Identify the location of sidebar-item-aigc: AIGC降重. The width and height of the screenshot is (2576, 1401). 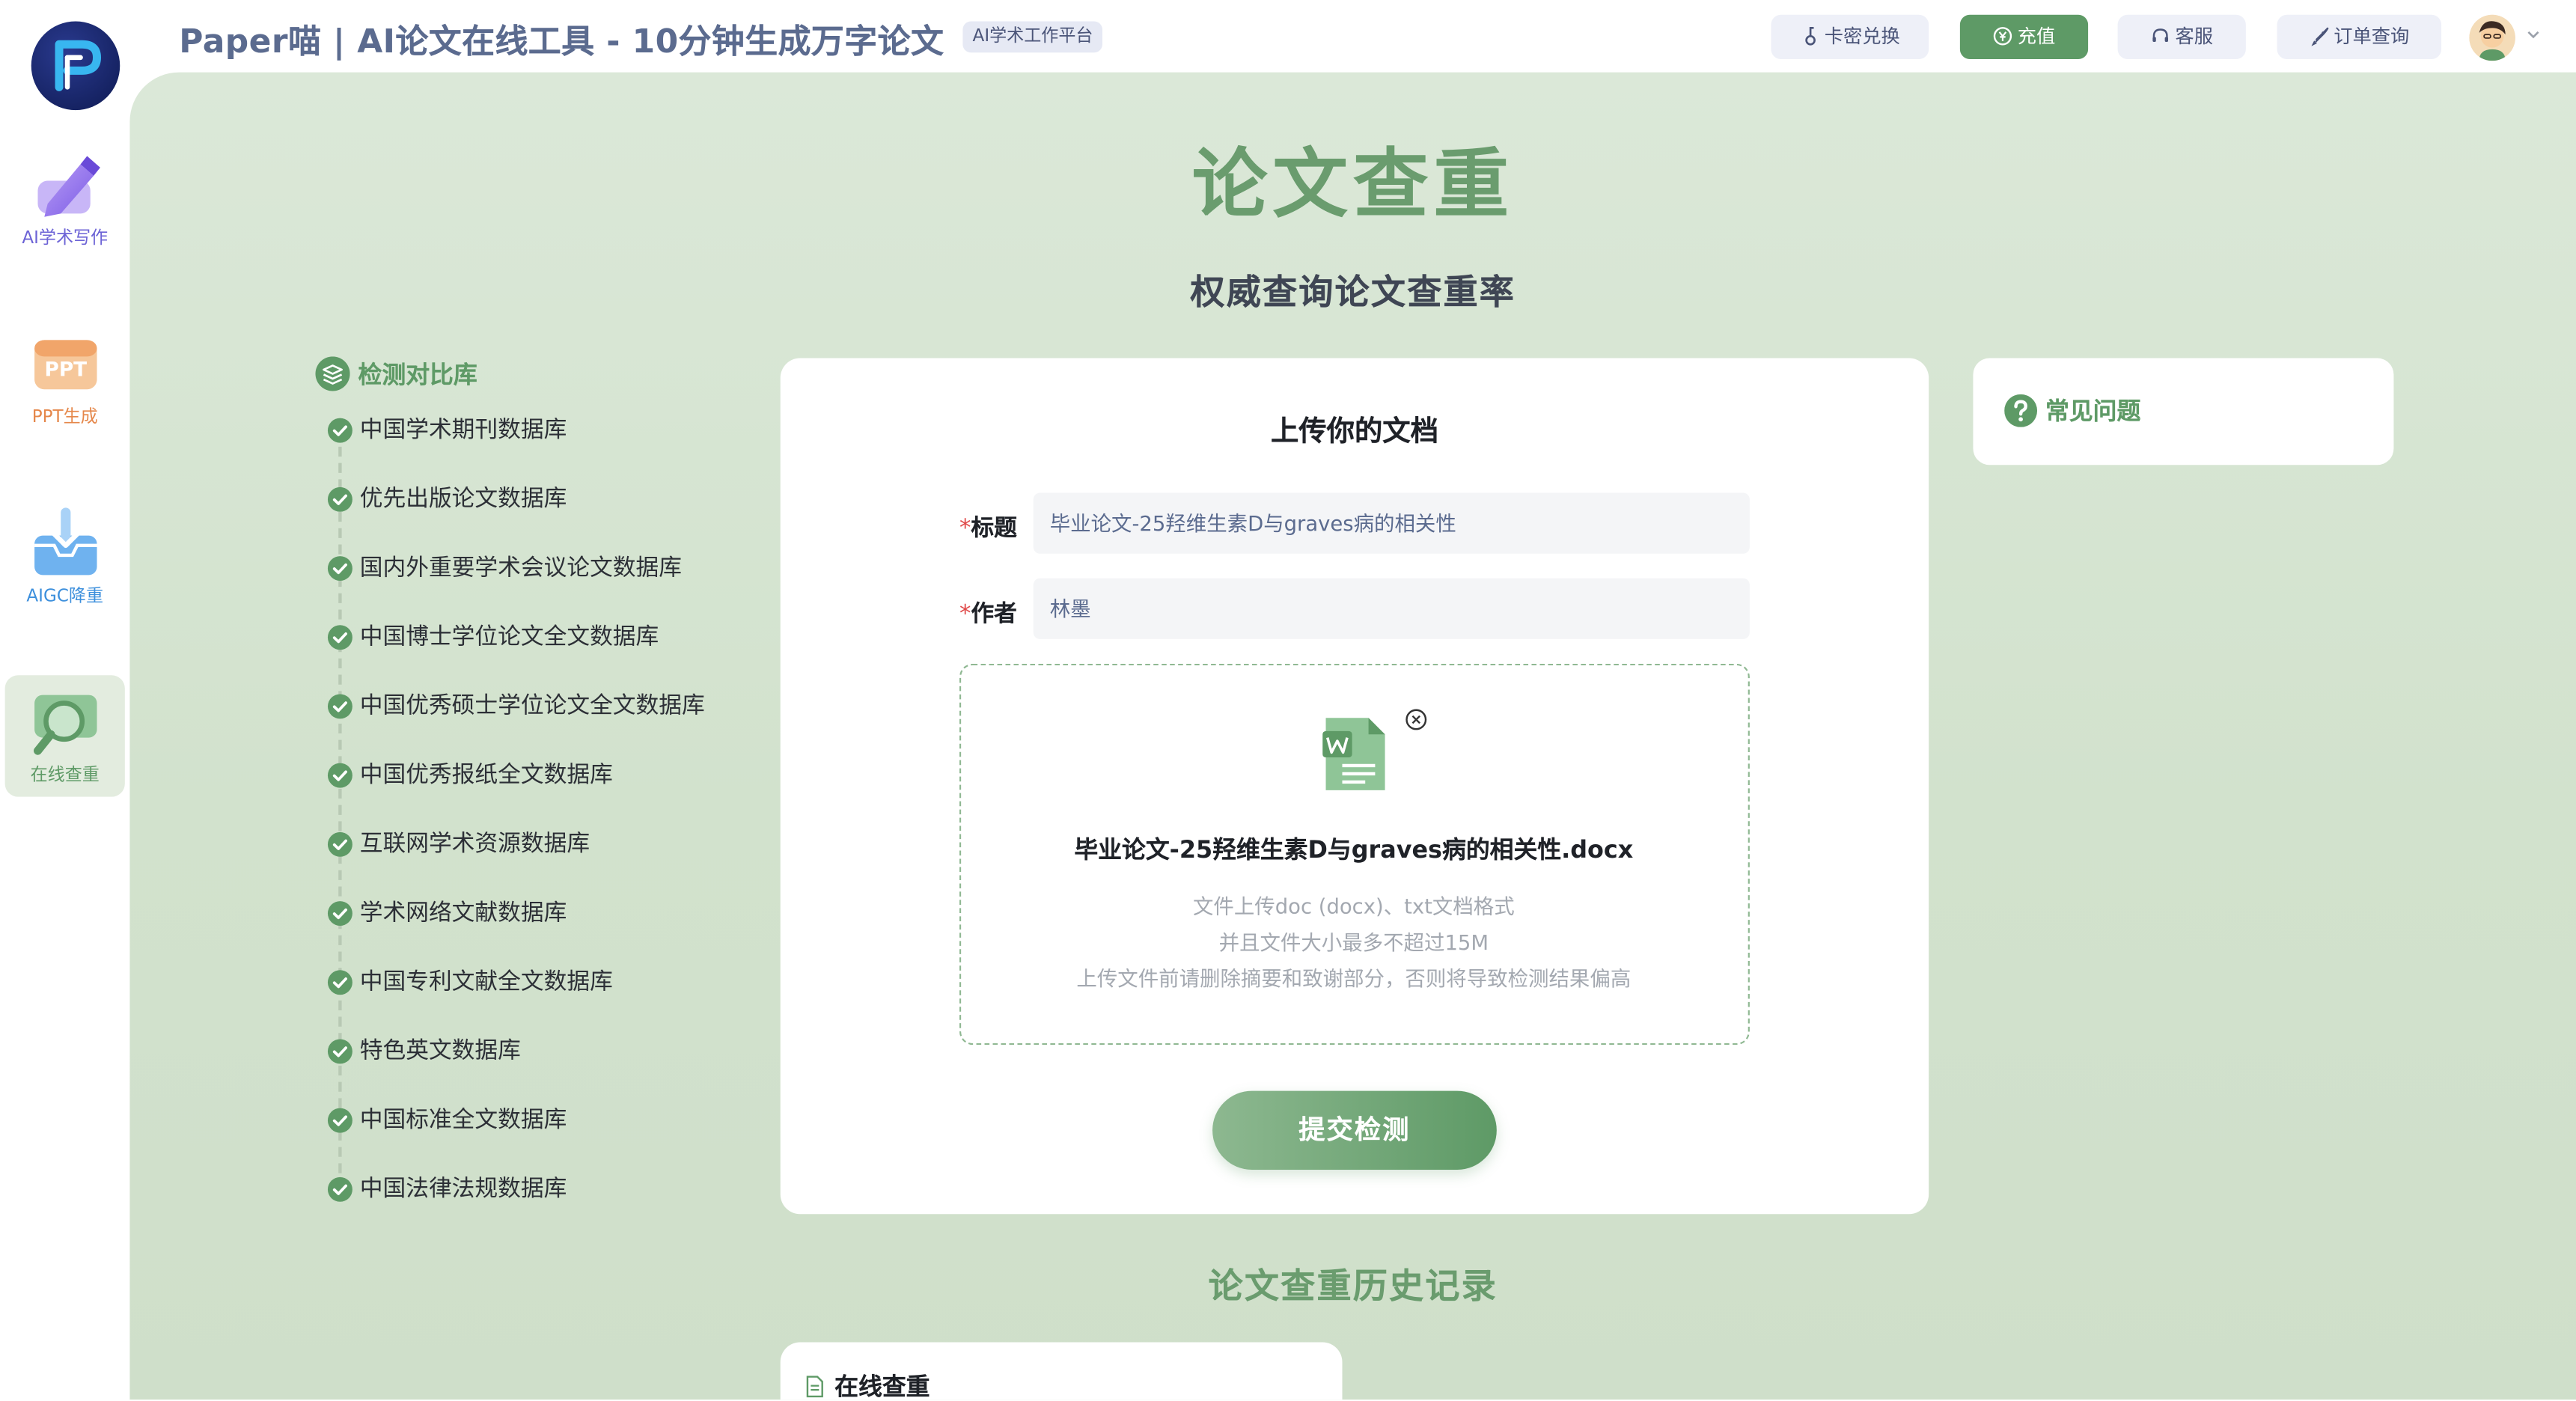
(65, 556).